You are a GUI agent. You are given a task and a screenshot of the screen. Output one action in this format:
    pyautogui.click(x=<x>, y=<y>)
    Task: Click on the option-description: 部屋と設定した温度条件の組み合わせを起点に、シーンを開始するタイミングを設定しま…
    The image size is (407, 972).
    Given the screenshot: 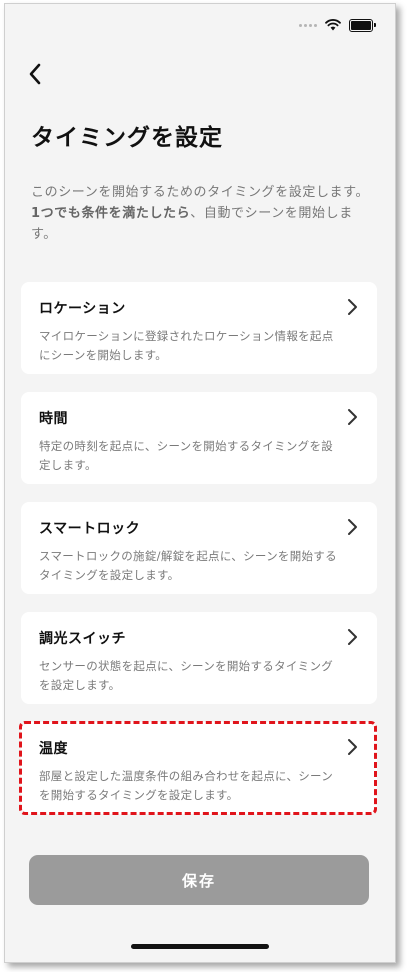 What is the action you would take?
    pyautogui.click(x=186, y=785)
    